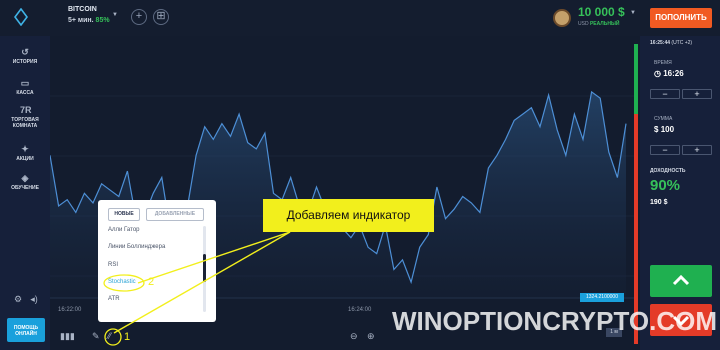 The width and height of the screenshot is (720, 350). I want to click on indicator-item: Алли Гатор, so click(124, 230).